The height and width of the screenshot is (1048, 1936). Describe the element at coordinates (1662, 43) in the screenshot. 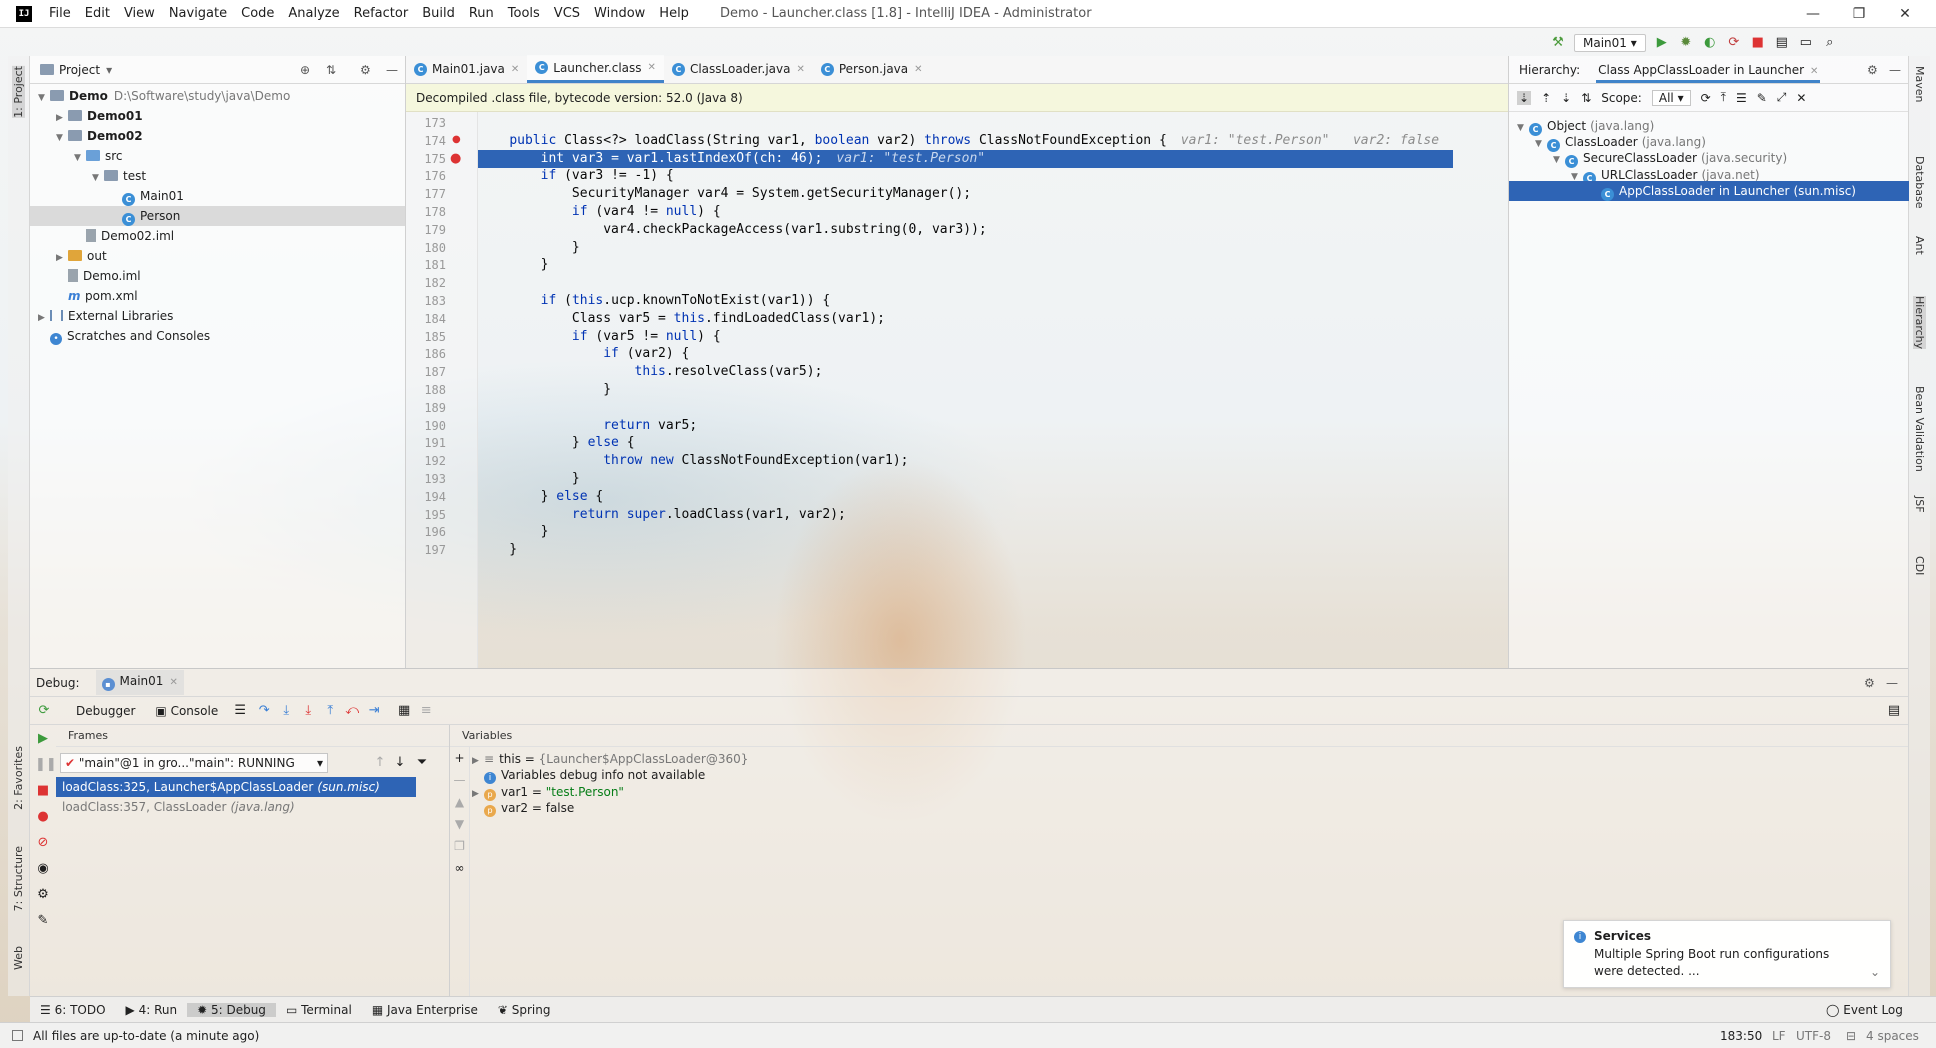

I see `run-icon: ▶` at that location.